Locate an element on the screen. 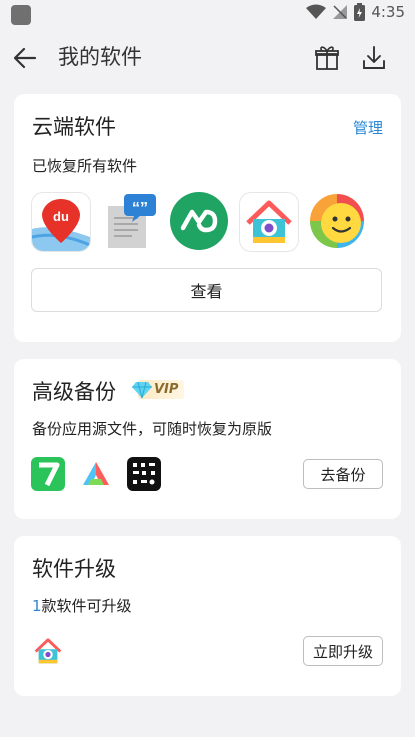  page-title: 我的软件 is located at coordinates (100, 57).